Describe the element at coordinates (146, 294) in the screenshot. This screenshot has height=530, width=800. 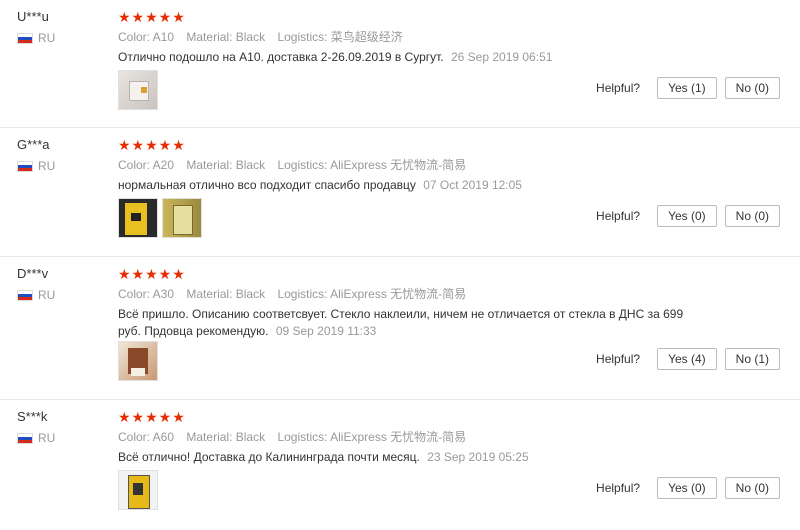
I see `product-color: Color: A30` at that location.